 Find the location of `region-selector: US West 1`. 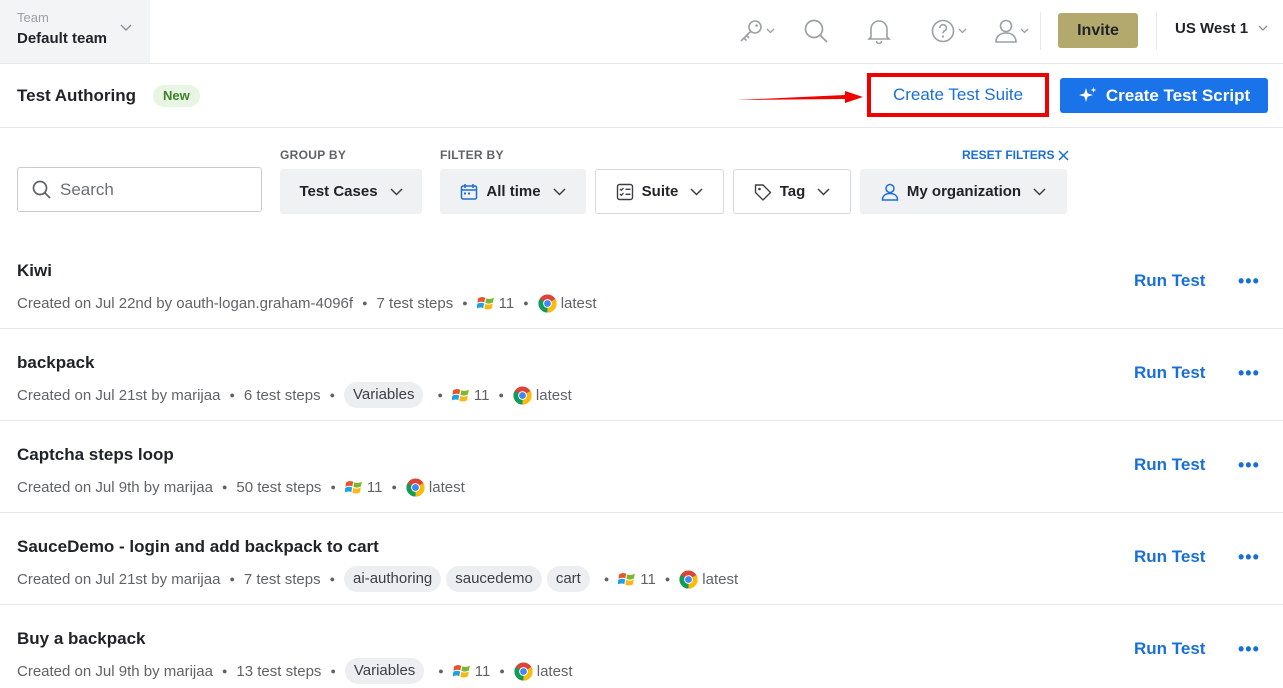

region-selector: US West 1 is located at coordinates (1221, 28).